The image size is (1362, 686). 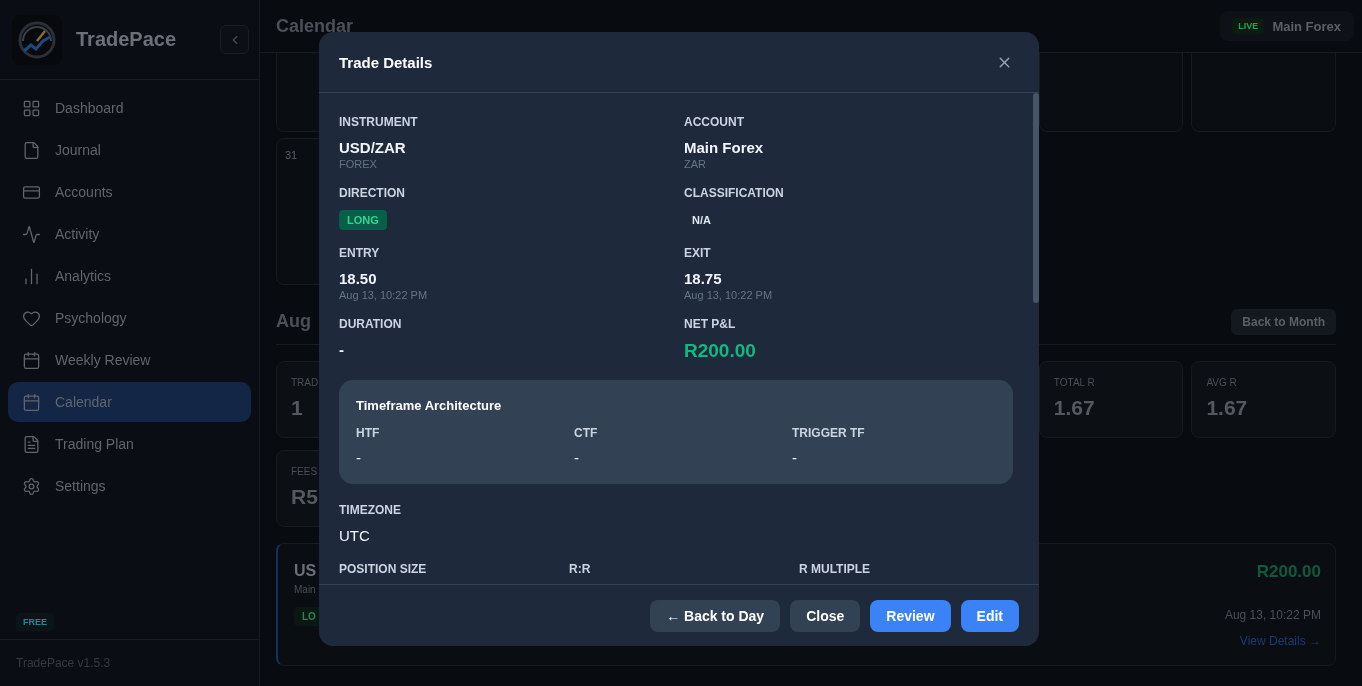 What do you see at coordinates (371, 324) in the screenshot?
I see `field-label: DURATION` at bounding box center [371, 324].